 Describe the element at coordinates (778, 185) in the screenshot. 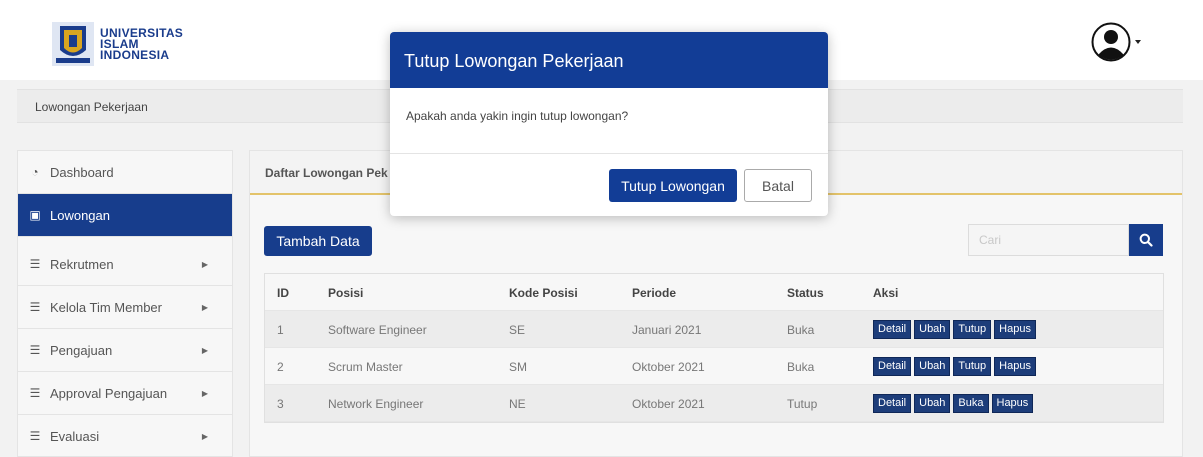

I see `cancel-button: Batal` at that location.